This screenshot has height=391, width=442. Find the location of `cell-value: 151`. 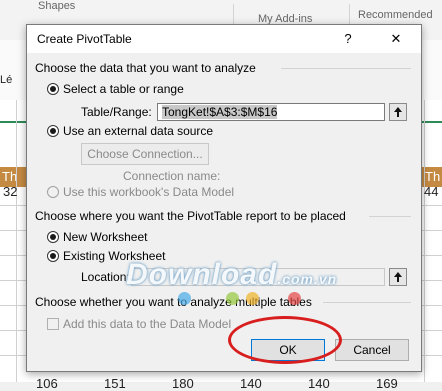

cell-value: 151 is located at coordinates (115, 383).